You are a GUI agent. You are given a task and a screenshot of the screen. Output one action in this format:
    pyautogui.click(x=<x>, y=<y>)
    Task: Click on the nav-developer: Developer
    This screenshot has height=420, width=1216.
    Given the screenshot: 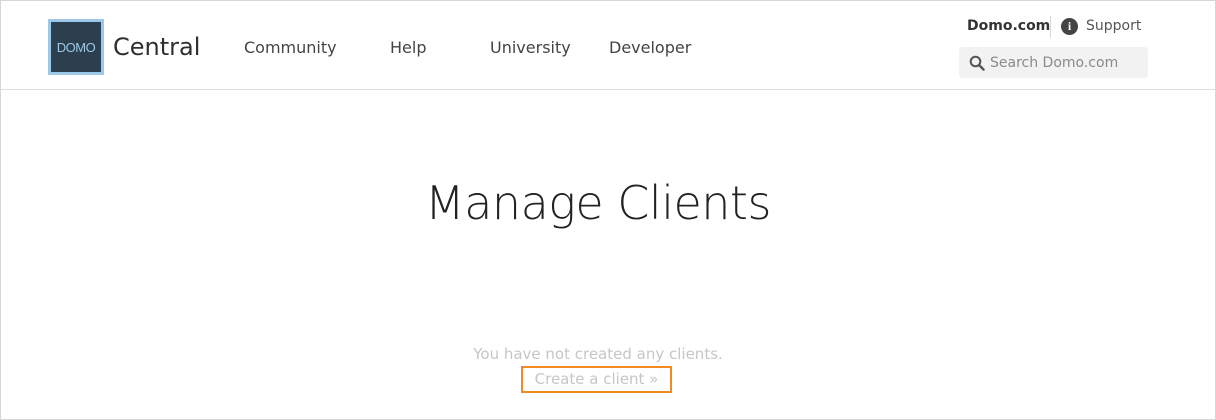 What is the action you would take?
    pyautogui.click(x=650, y=47)
    